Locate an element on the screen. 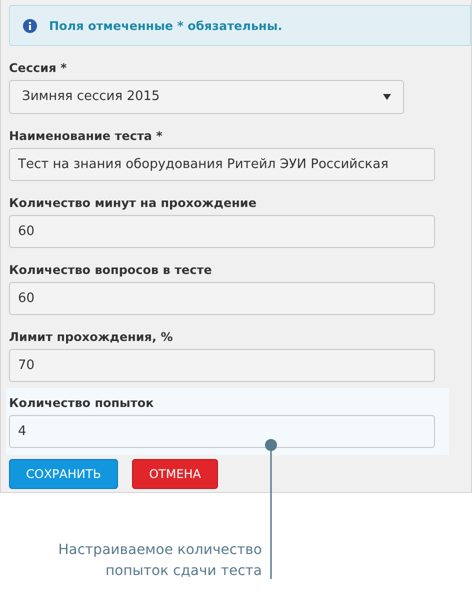  cancel-button: ОТМЕНА is located at coordinates (175, 474).